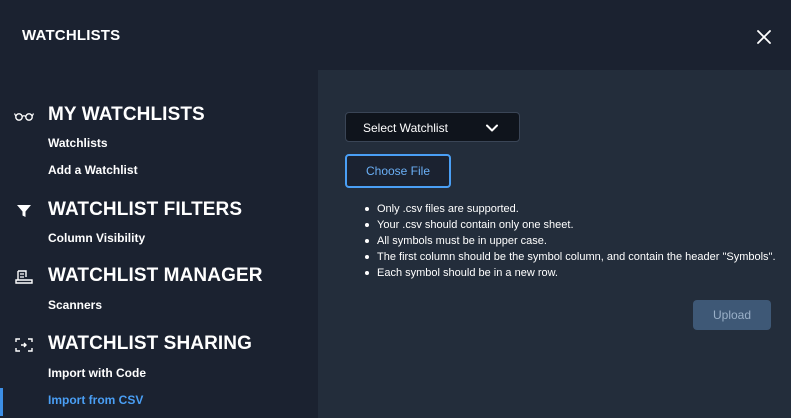  What do you see at coordinates (96, 238) in the screenshot?
I see `sidebar-item-column-visibility: Column Visibility` at bounding box center [96, 238].